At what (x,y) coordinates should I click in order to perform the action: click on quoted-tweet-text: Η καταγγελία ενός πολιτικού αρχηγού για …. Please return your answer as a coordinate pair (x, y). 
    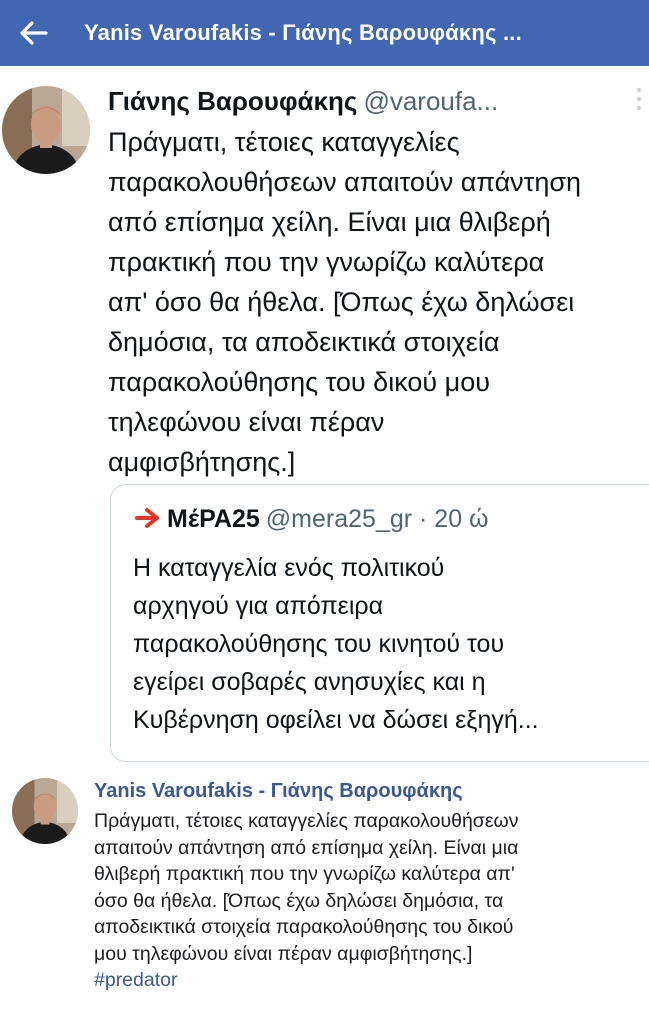
    Looking at the image, I should click on (391, 644).